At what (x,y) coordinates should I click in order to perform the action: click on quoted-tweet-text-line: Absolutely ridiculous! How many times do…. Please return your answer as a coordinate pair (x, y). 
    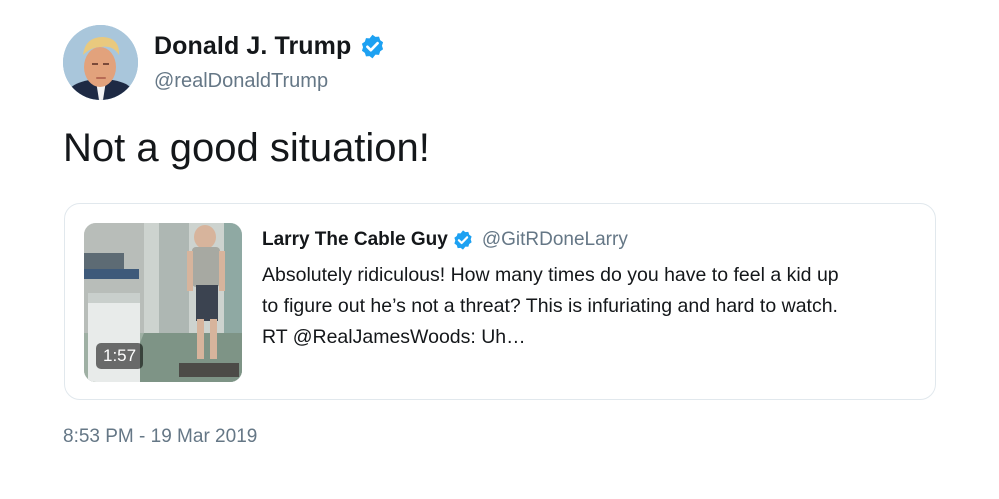
    Looking at the image, I should click on (550, 275).